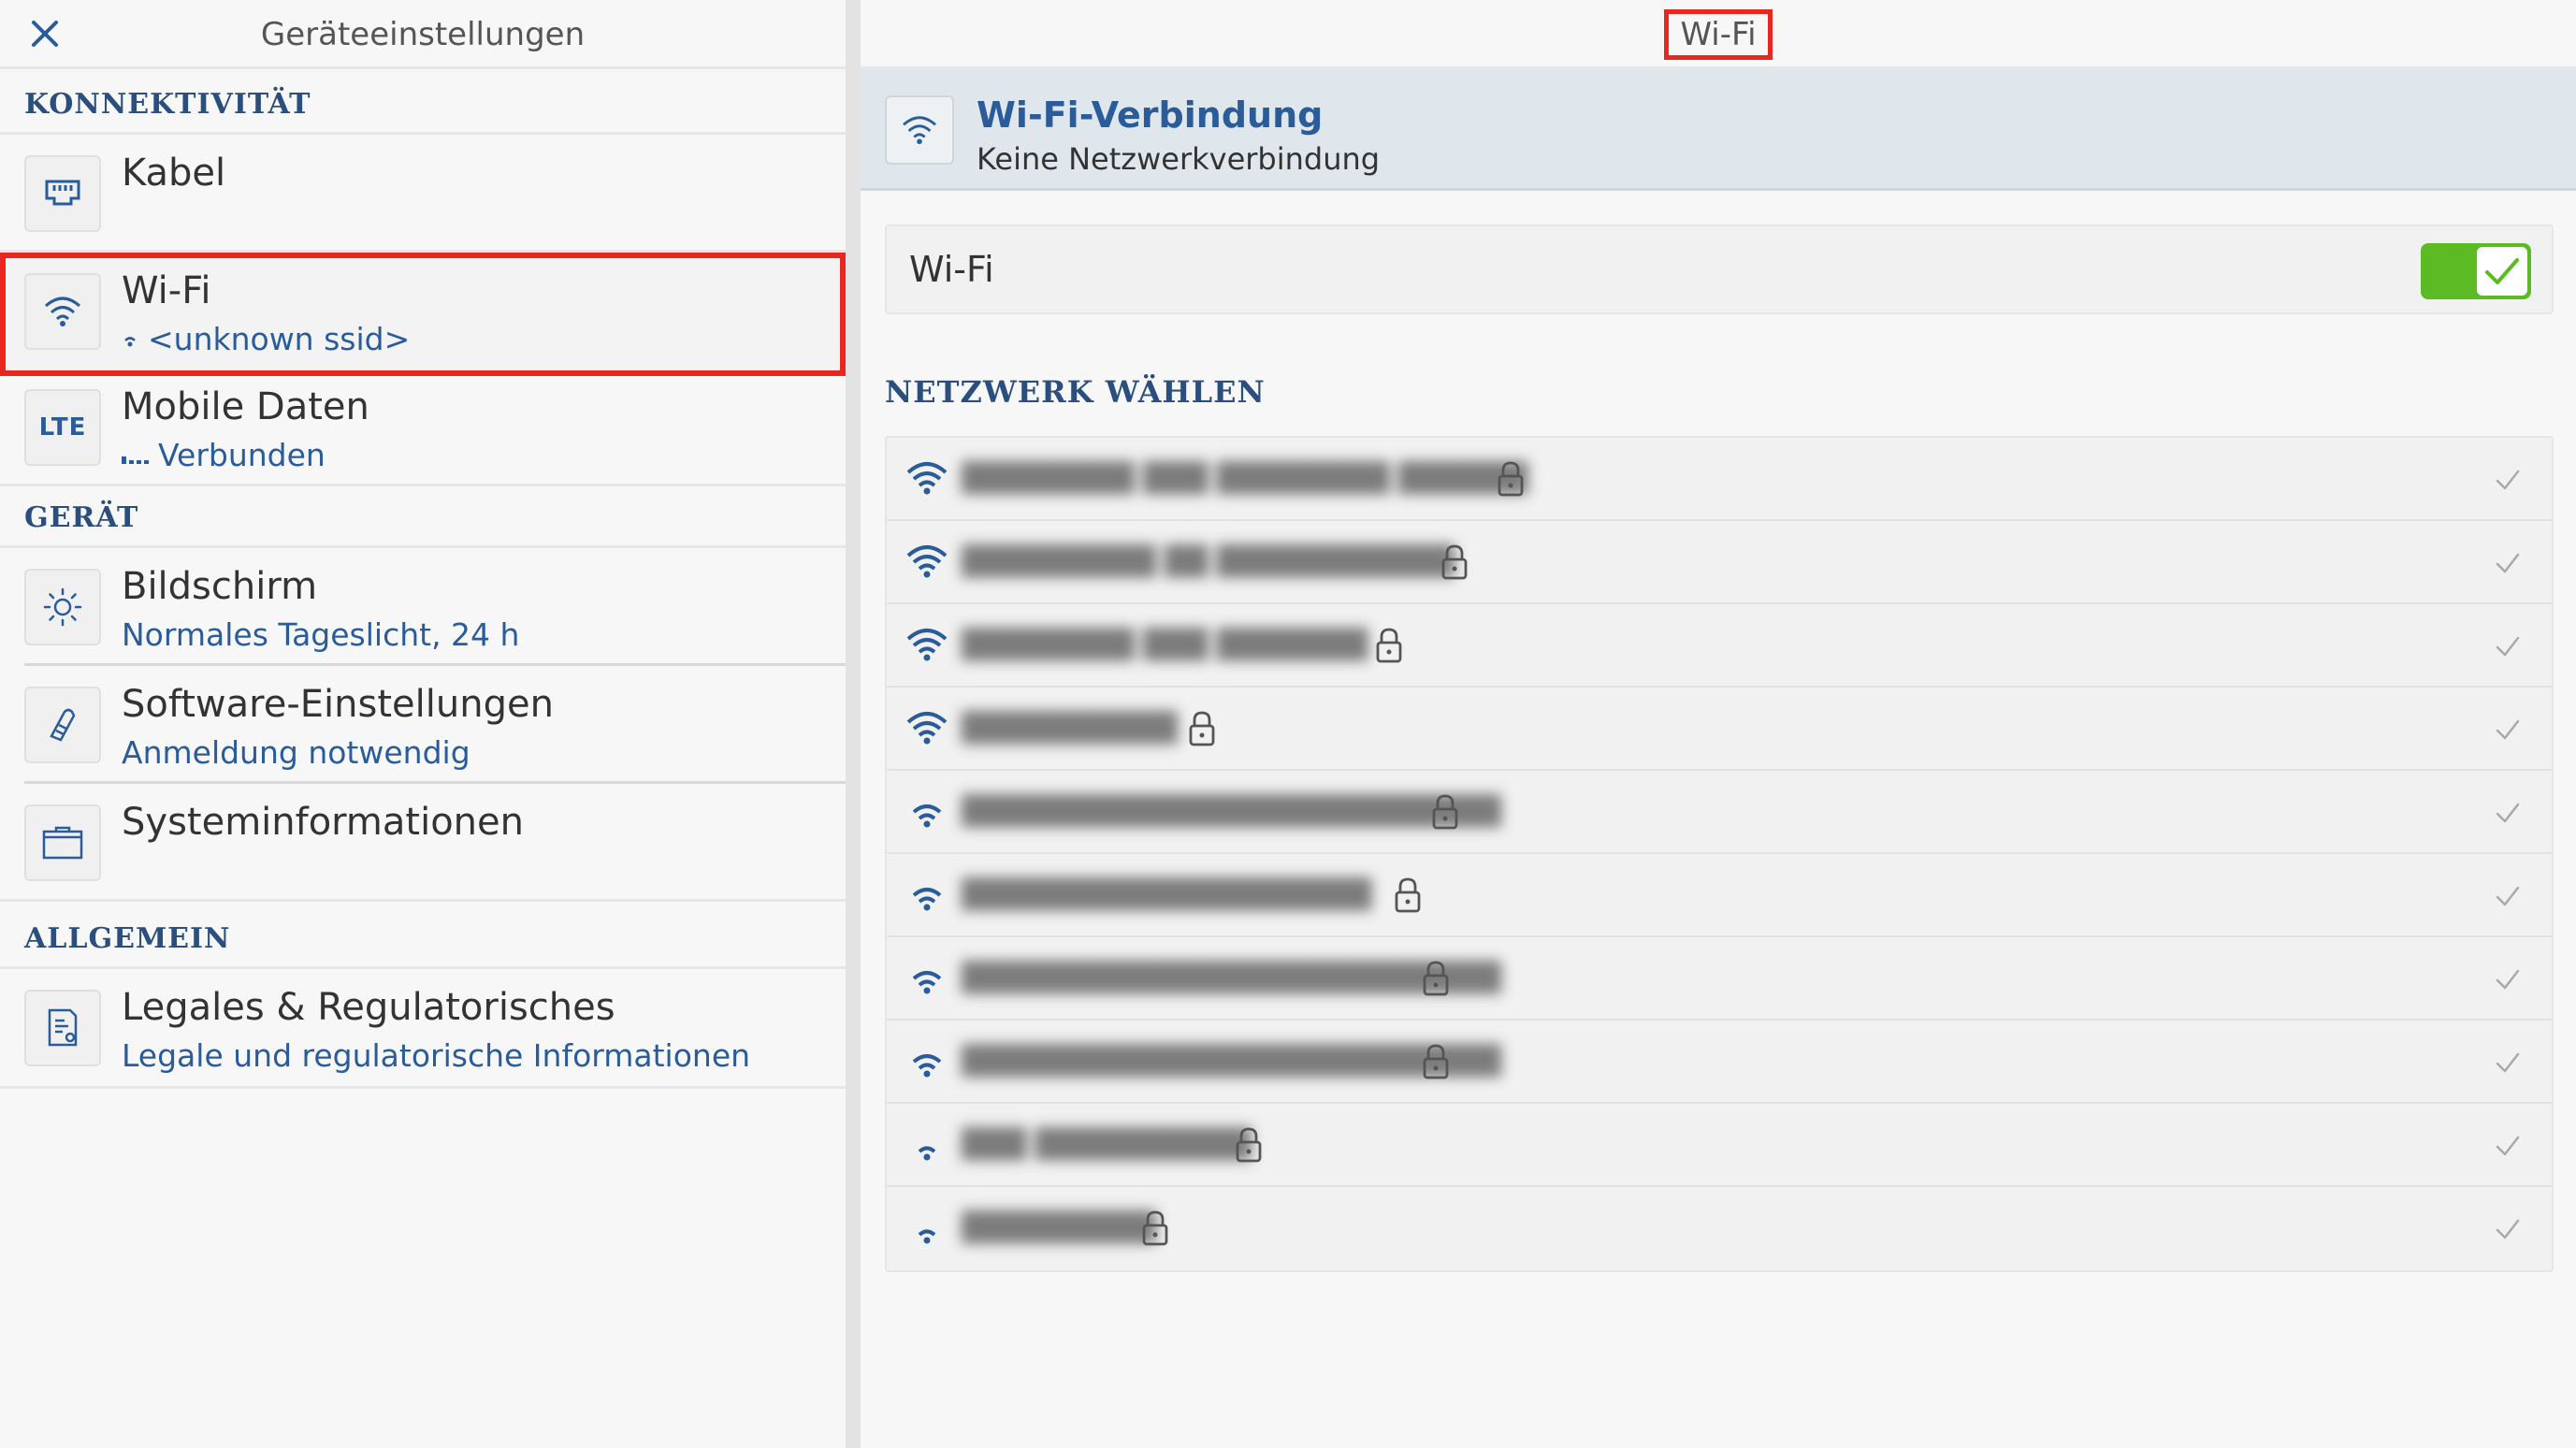 This screenshot has height=1448, width=2576. Describe the element at coordinates (1165, 645) in the screenshot. I see `network-ssid: ████████ ███ ███████` at that location.